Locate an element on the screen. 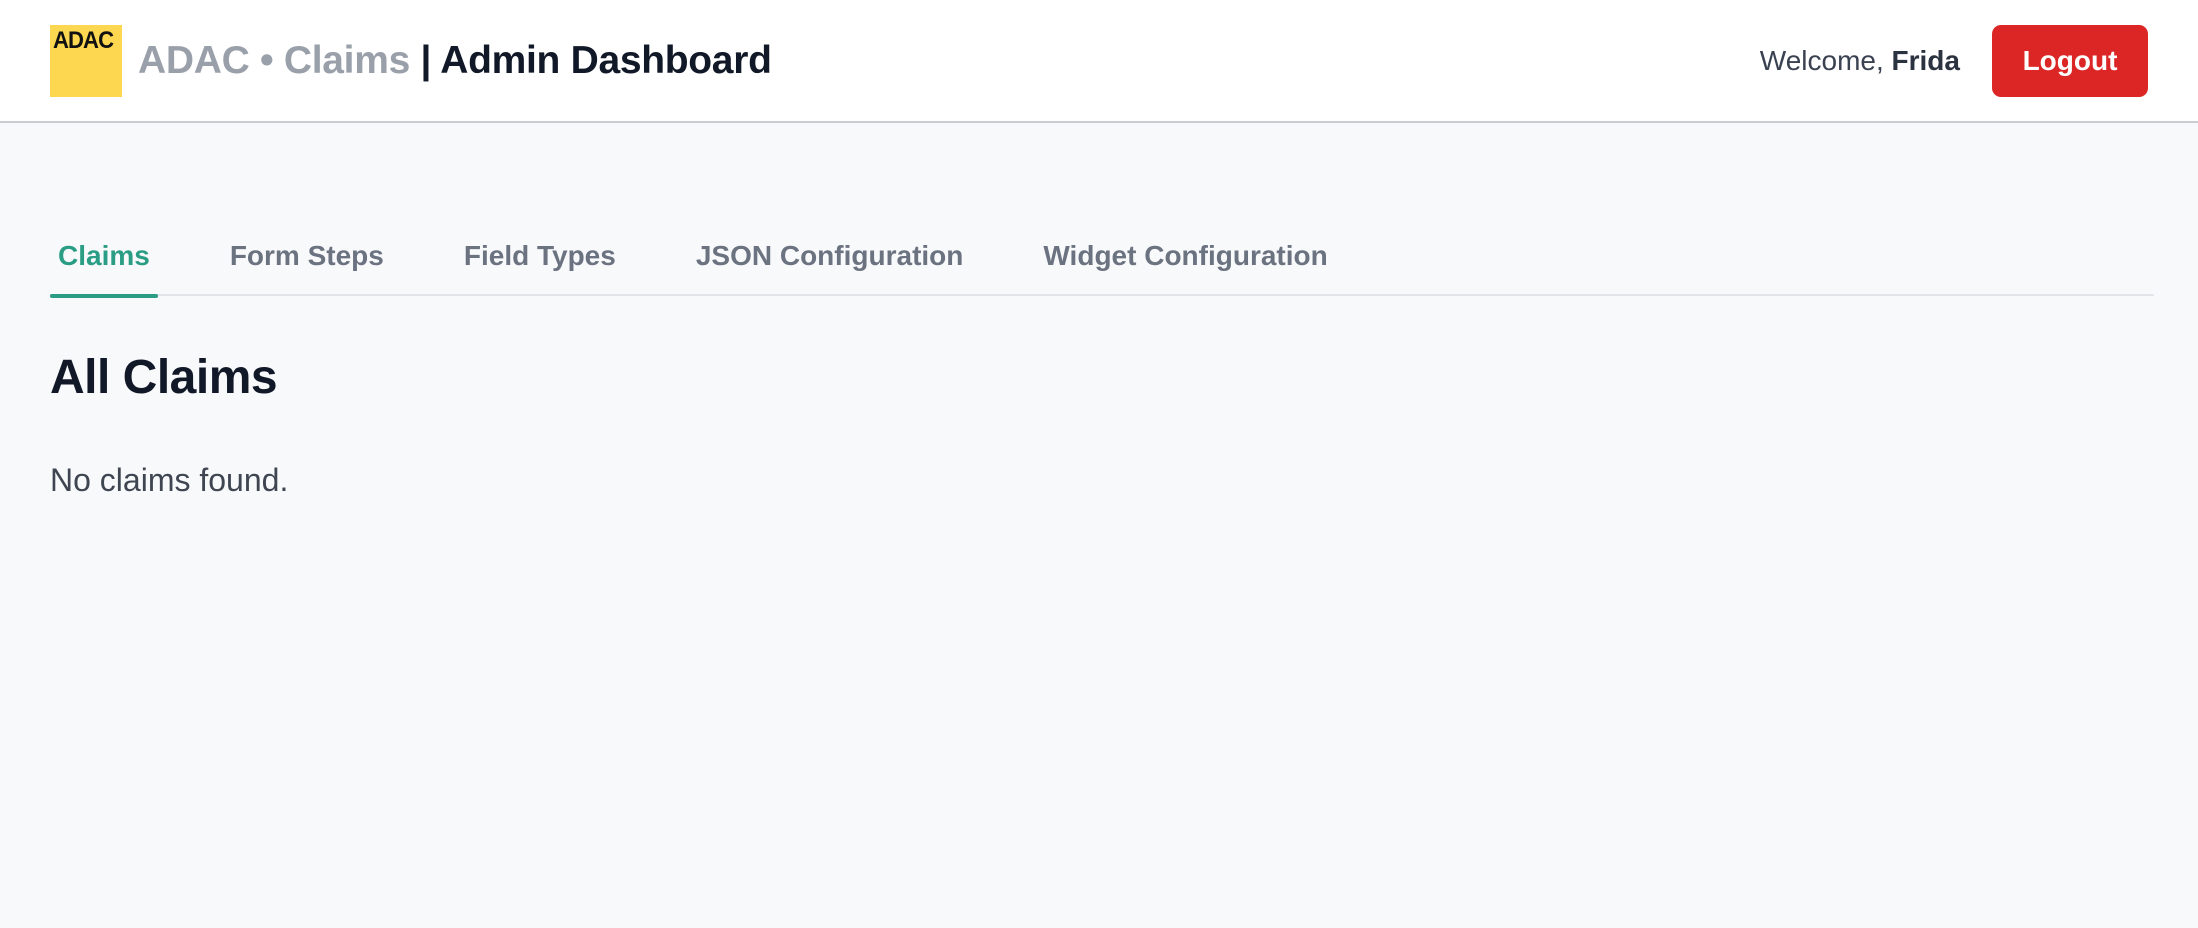  tab-json-configuration: JSON Configuration is located at coordinates (830, 261).